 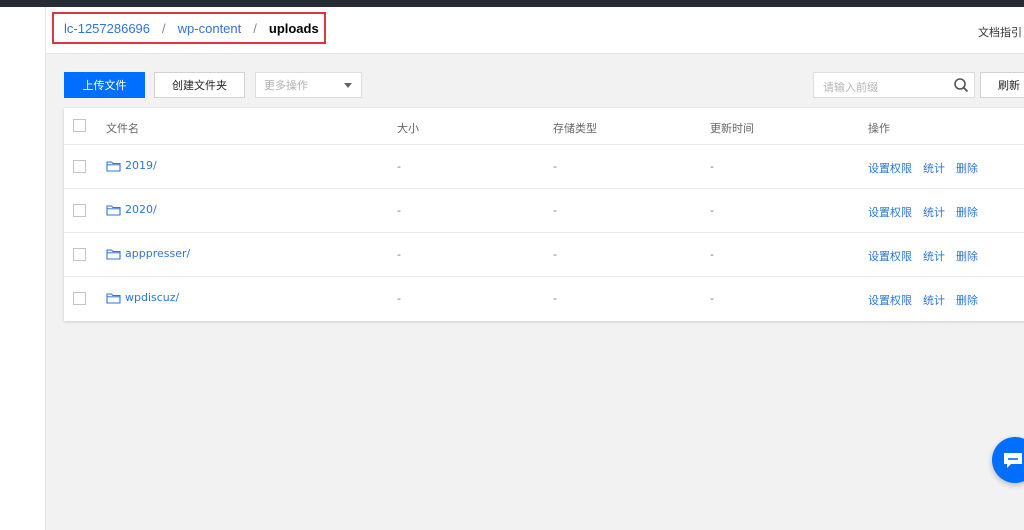 I want to click on search-input: 请输入前缀, so click(x=894, y=85).